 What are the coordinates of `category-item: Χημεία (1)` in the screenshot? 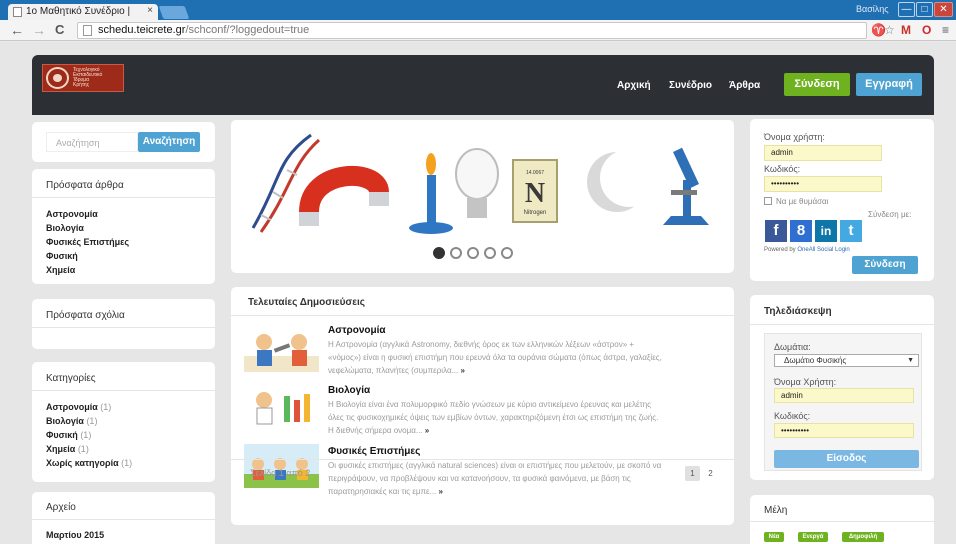 It's located at (67, 449).